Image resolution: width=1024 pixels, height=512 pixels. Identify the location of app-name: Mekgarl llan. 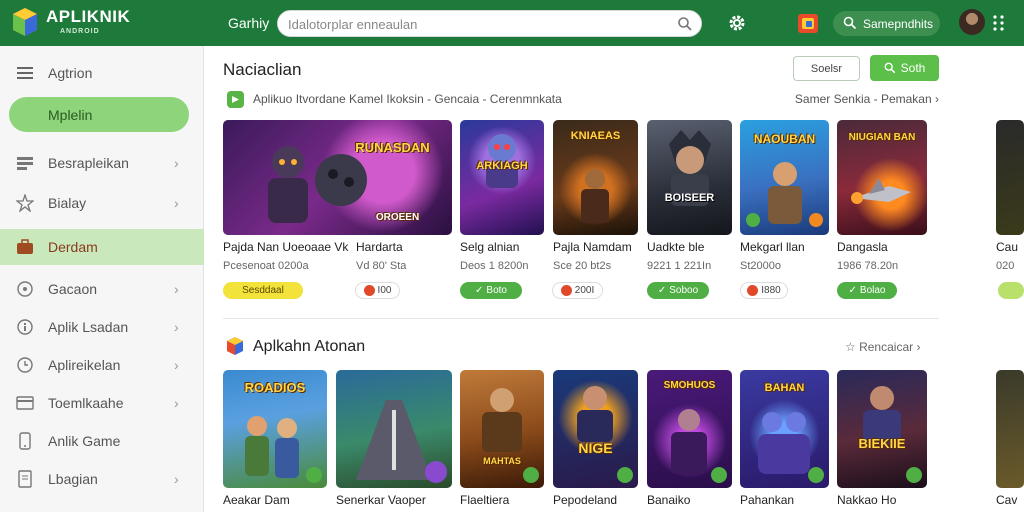
(772, 247).